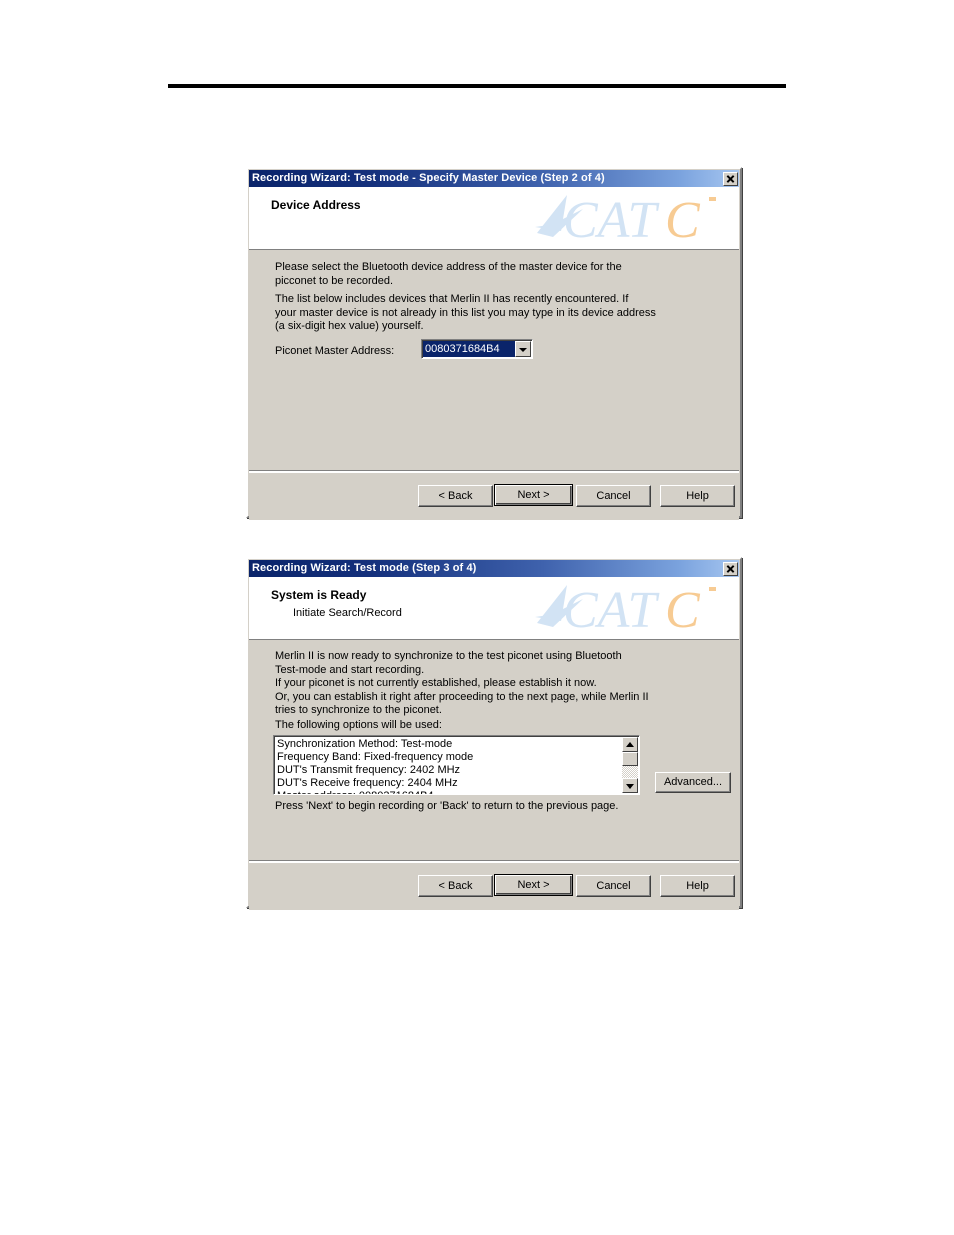 This screenshot has height=1235, width=954. I want to click on list-item: DUT's Transmit frequency: 2402 MHz, so click(449, 770).